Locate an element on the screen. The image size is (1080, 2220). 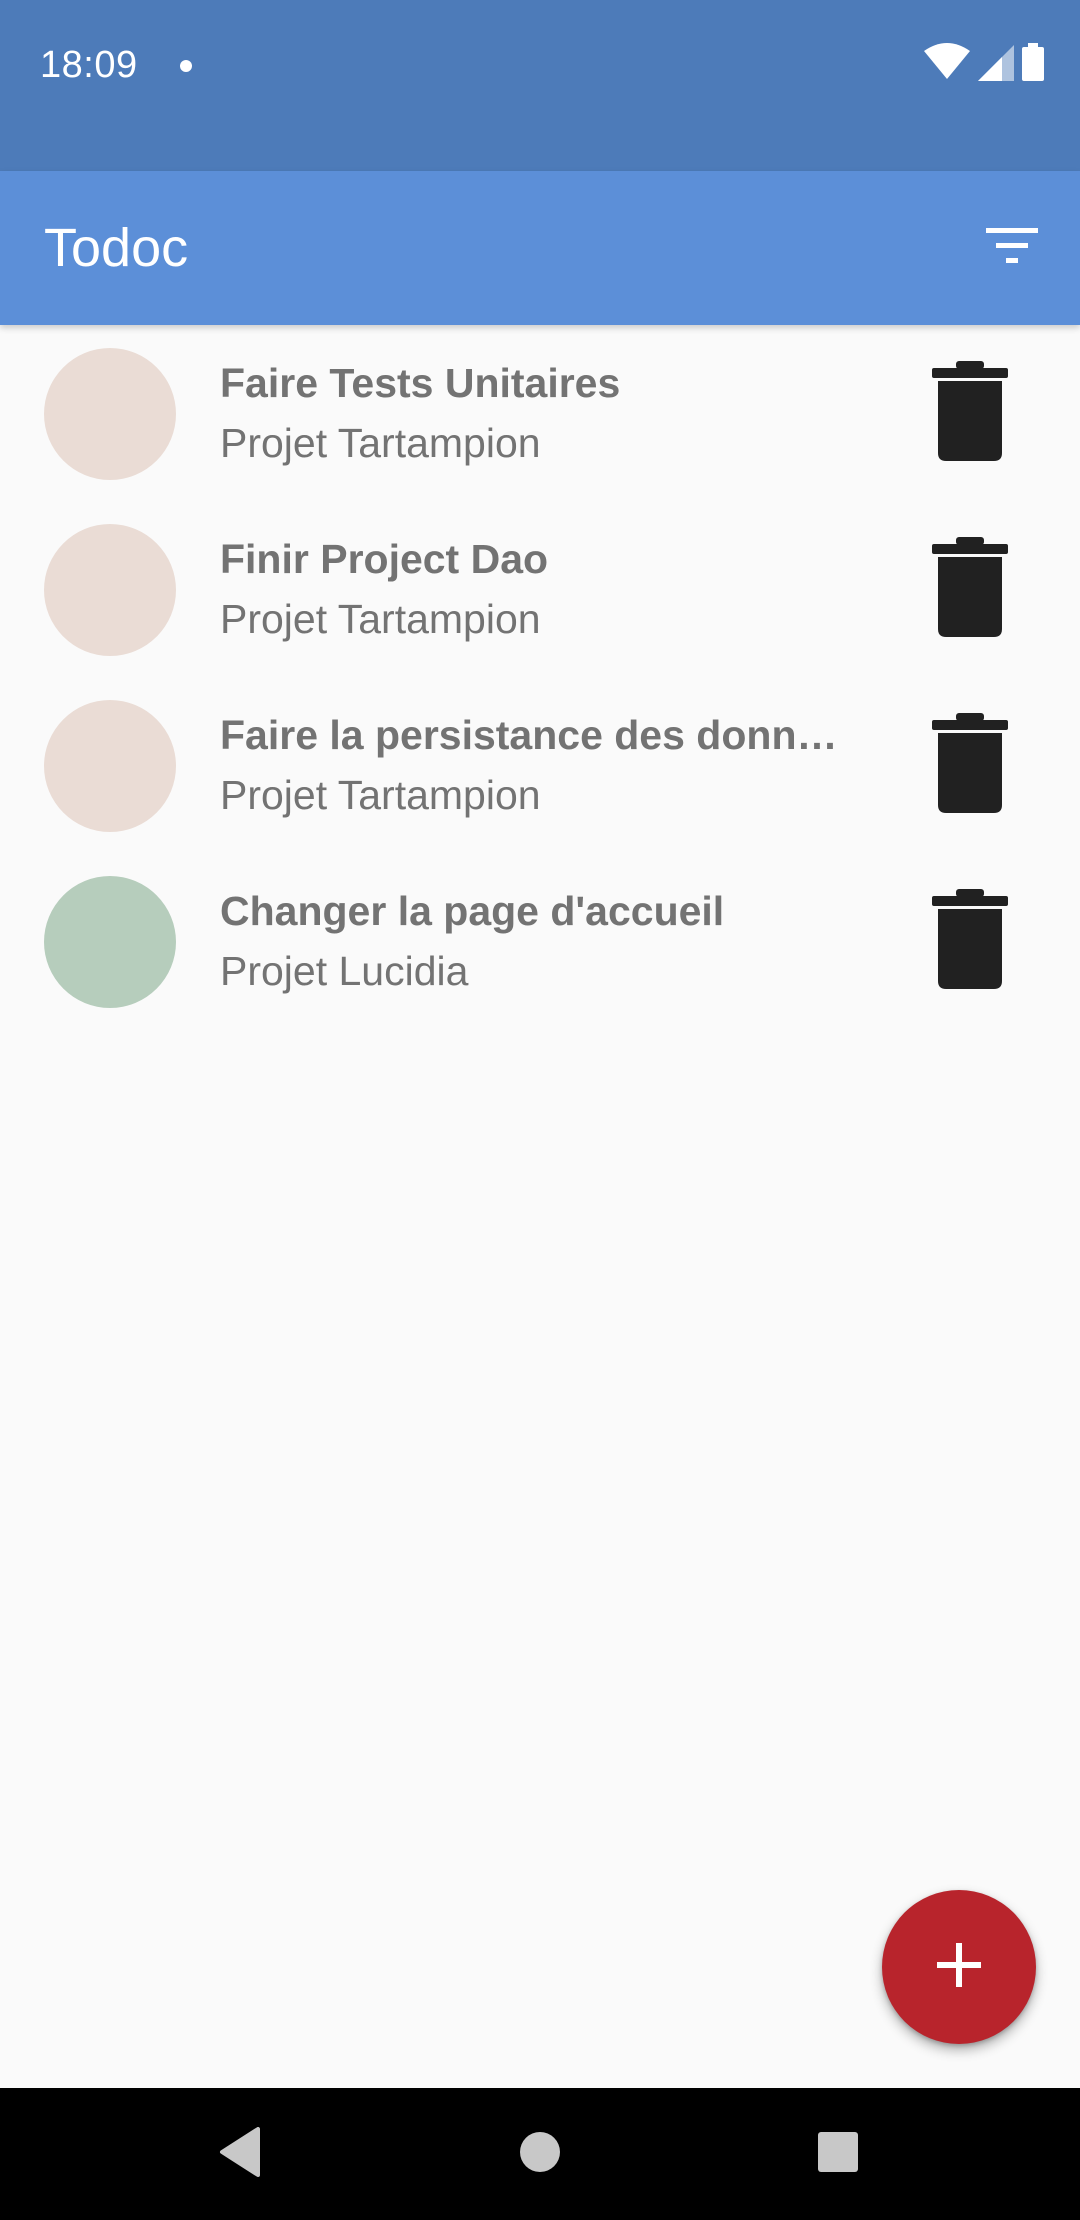
battery-icon is located at coordinates (1033, 64).